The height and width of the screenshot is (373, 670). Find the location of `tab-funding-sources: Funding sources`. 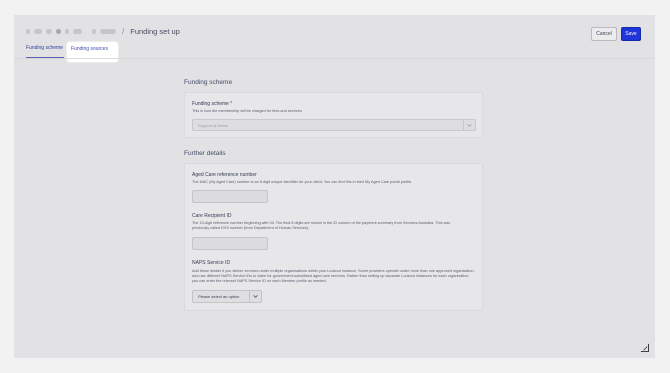

tab-funding-sources: Funding sources is located at coordinates (92, 52).